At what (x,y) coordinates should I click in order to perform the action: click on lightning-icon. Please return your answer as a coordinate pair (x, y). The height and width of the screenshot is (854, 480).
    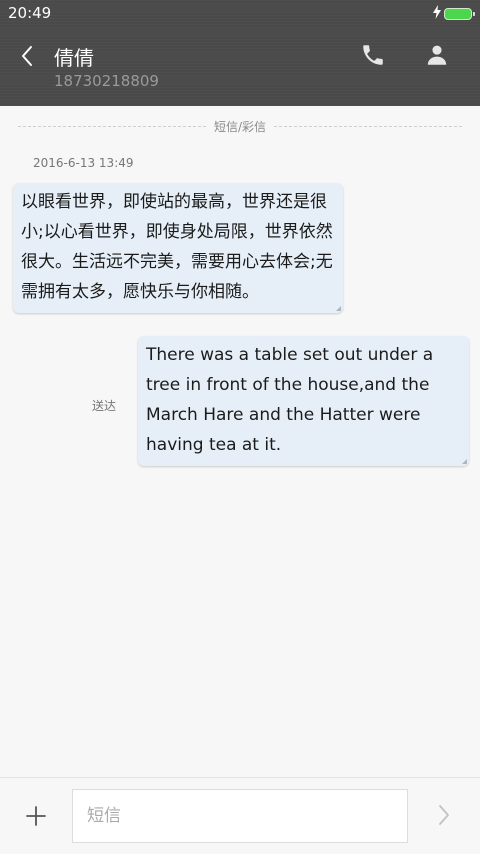
    Looking at the image, I should click on (437, 12).